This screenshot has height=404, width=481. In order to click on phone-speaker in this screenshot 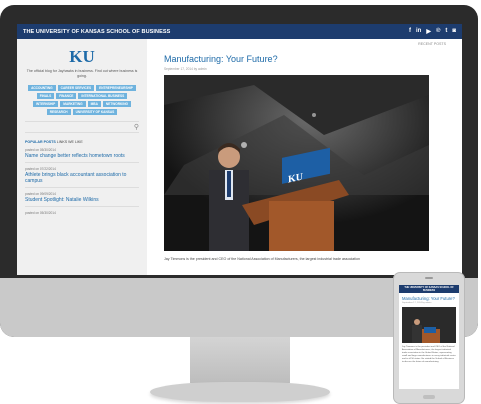, I will do `click(429, 278)`.